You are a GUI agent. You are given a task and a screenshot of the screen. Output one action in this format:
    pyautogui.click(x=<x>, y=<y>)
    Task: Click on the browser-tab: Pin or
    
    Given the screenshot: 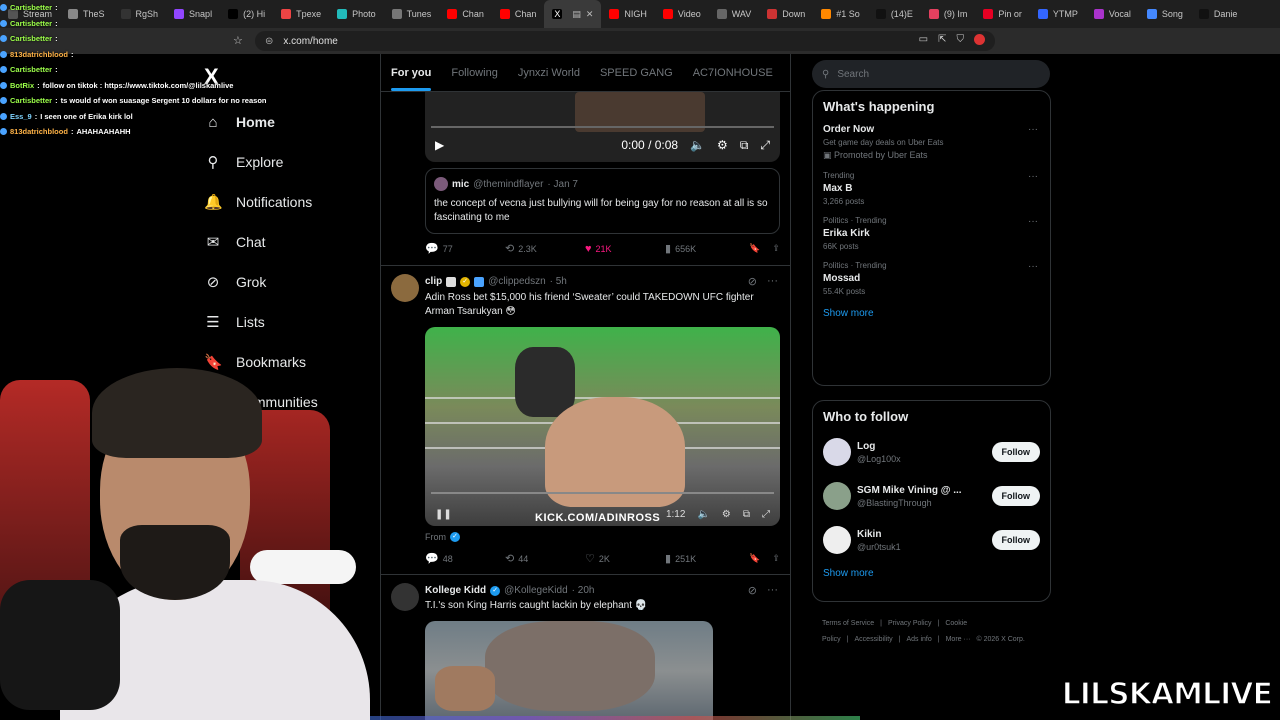 What is the action you would take?
    pyautogui.click(x=1002, y=14)
    